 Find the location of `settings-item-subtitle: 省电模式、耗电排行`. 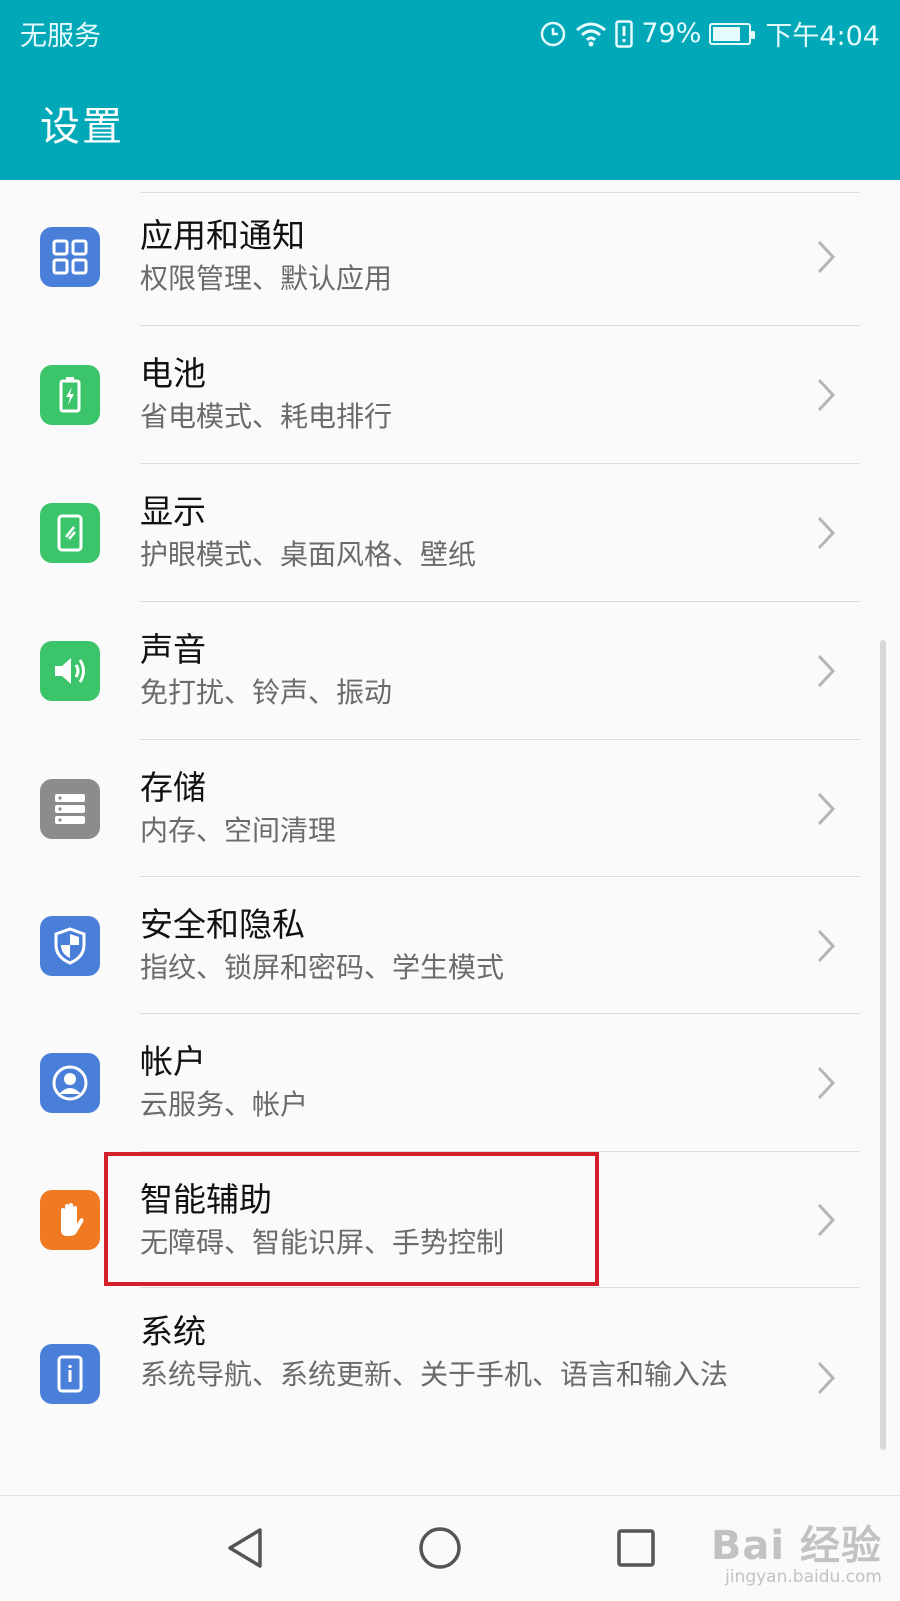

settings-item-subtitle: 省电模式、耗电排行 is located at coordinates (266, 416).